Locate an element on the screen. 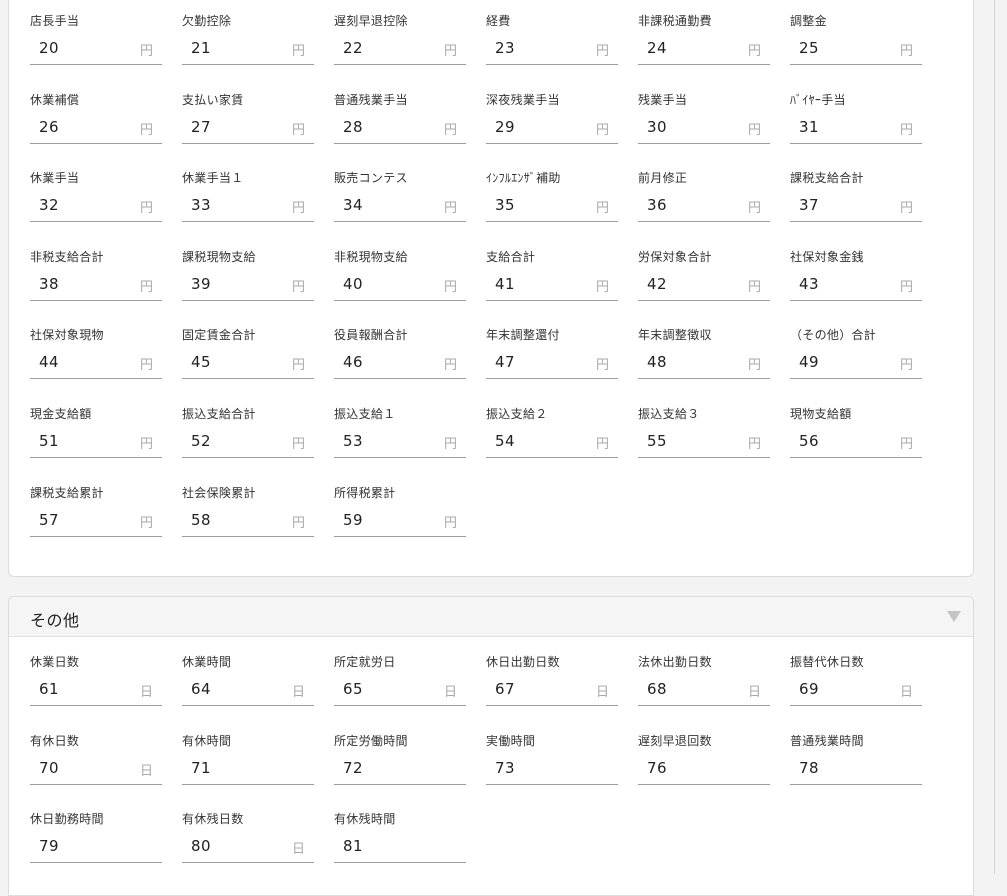  field-label: 休業補償 is located at coordinates (55, 100).